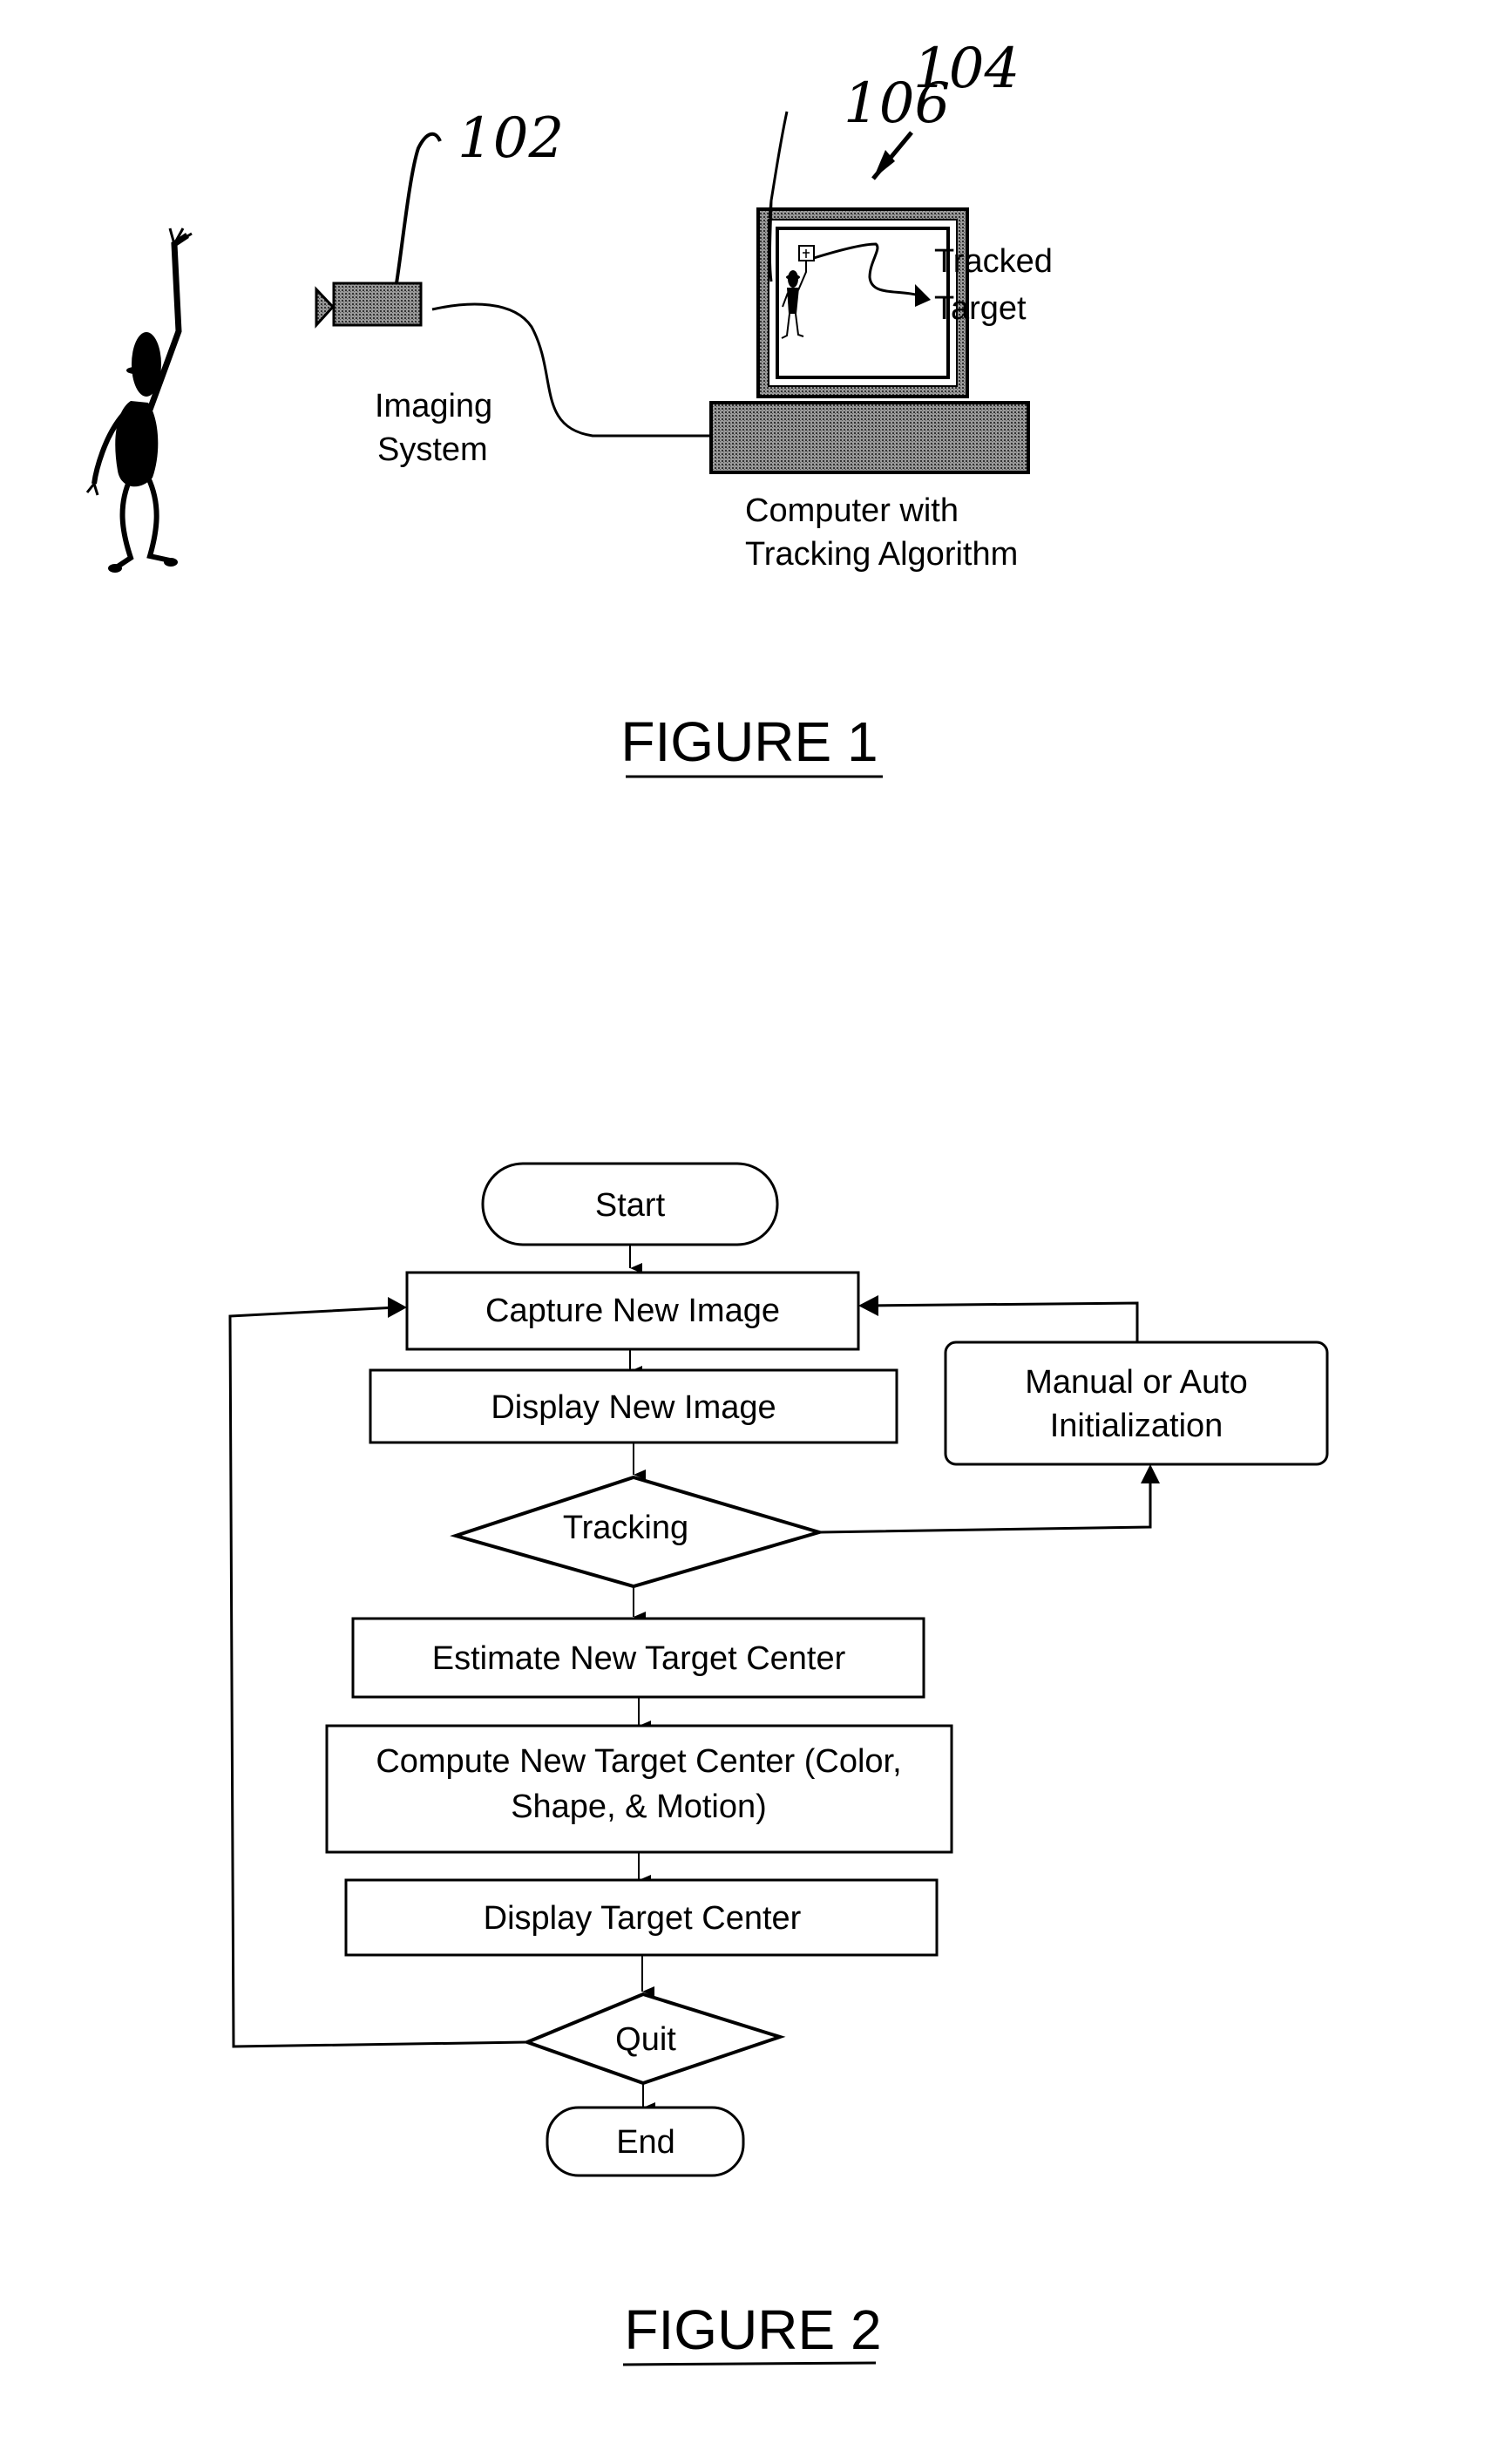 Image resolution: width=1498 pixels, height=2464 pixels. Describe the element at coordinates (1150, 1473) in the screenshot. I see `arrowhead-tracking-to-init` at that location.